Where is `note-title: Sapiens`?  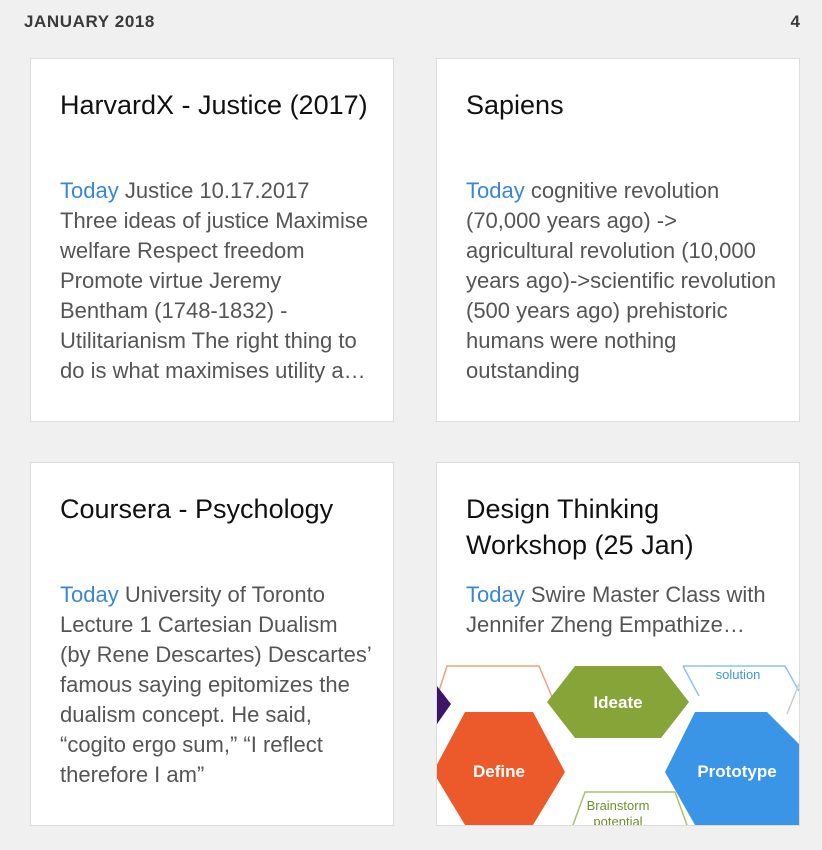 note-title: Sapiens is located at coordinates (515, 105).